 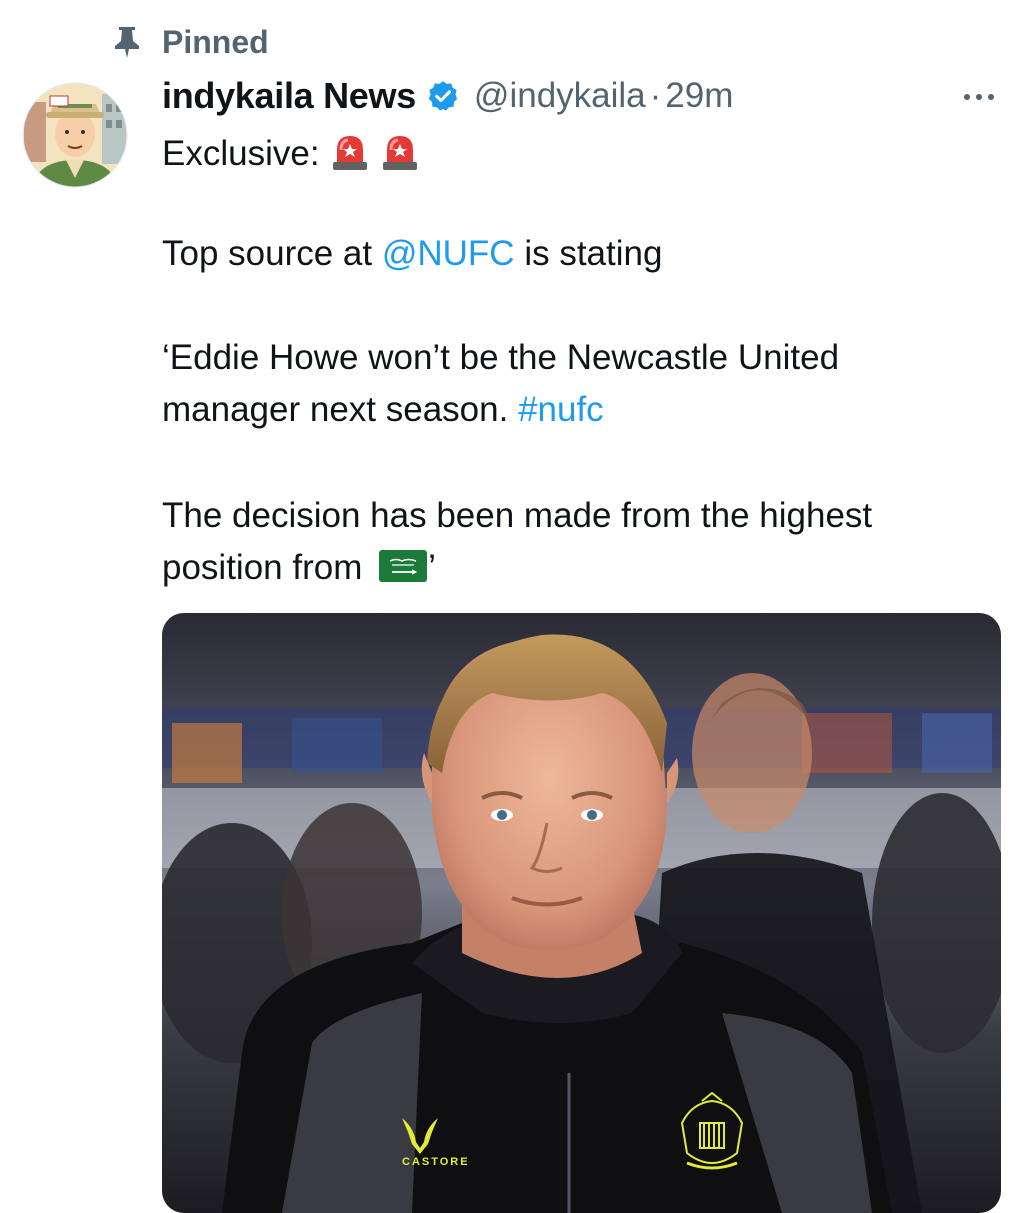 I want to click on decision-line-2: position from, so click(x=267, y=567).